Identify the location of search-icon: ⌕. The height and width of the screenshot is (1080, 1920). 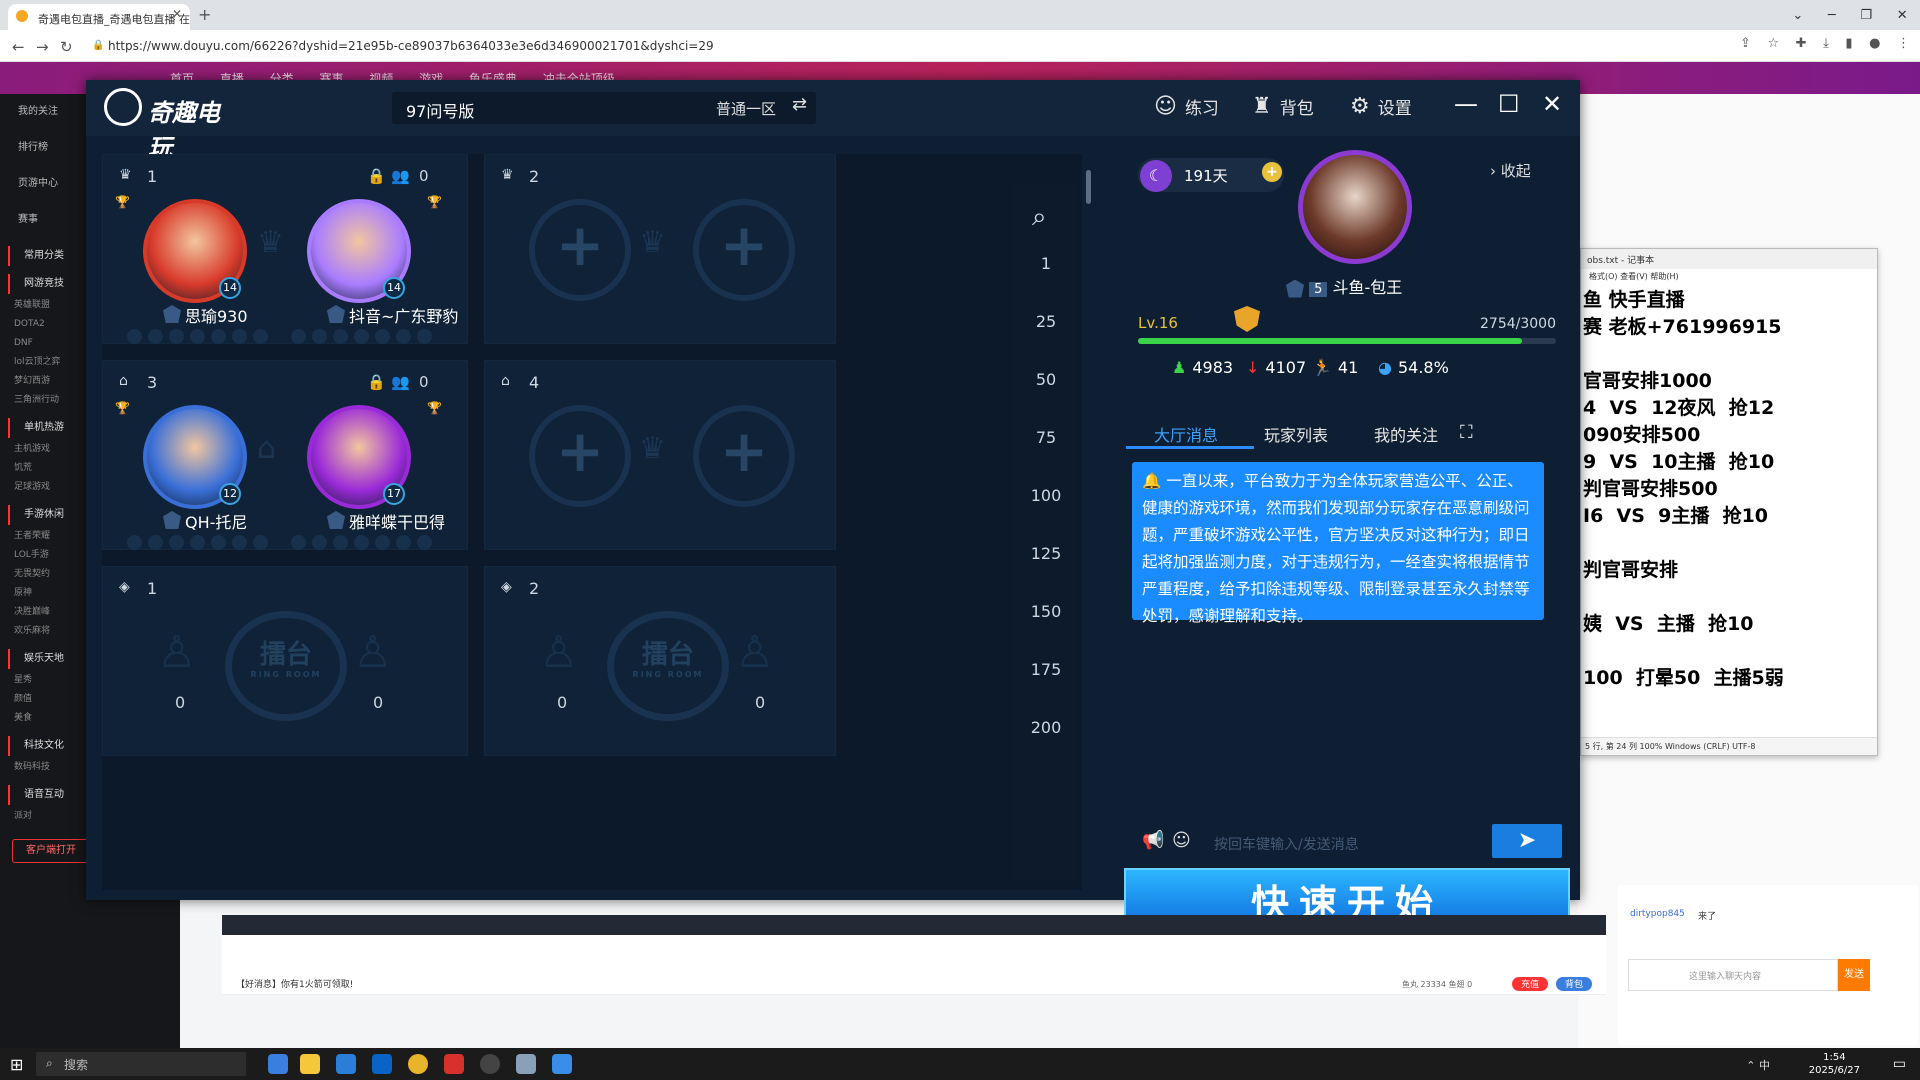
(1039, 217).